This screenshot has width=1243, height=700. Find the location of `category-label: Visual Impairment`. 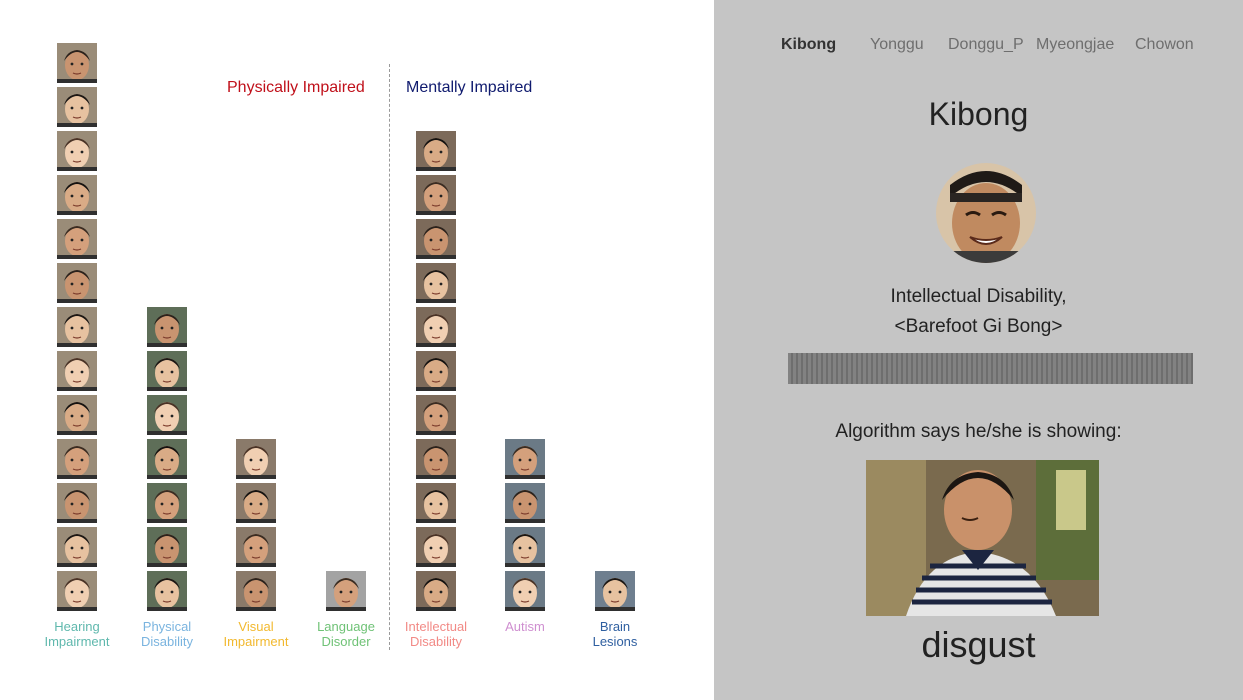

category-label: Visual Impairment is located at coordinates (256, 634).